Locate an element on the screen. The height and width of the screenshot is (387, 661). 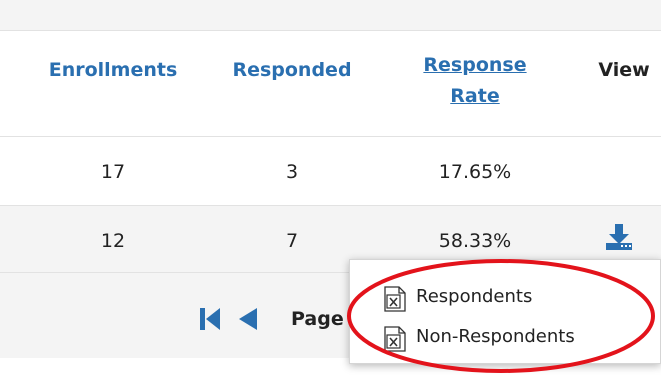
menu-item-label: Non-Respondents is located at coordinates (495, 336).